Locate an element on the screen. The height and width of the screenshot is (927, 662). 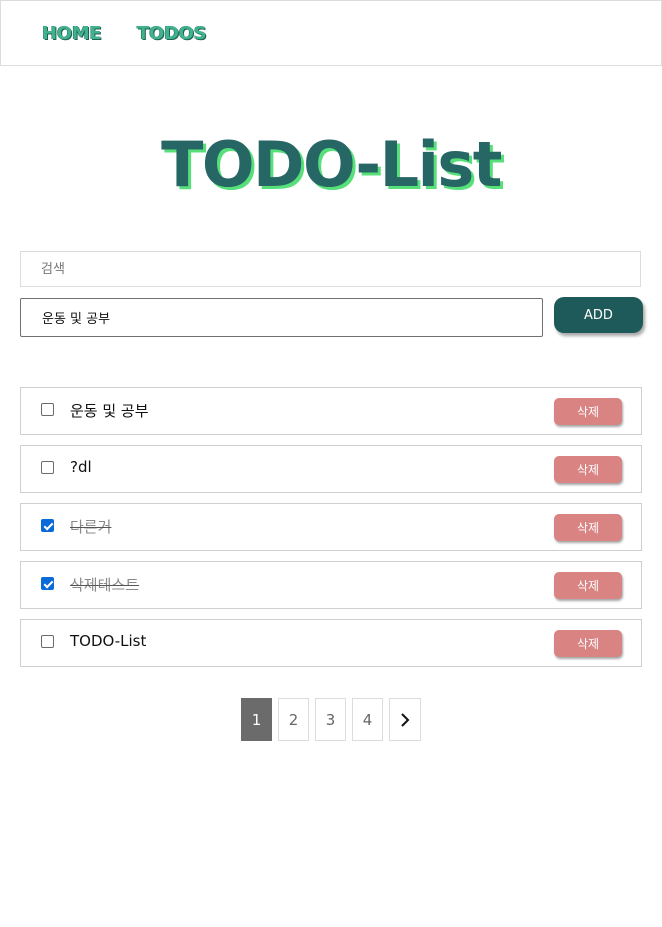
page-3-button: 3 is located at coordinates (330, 719).